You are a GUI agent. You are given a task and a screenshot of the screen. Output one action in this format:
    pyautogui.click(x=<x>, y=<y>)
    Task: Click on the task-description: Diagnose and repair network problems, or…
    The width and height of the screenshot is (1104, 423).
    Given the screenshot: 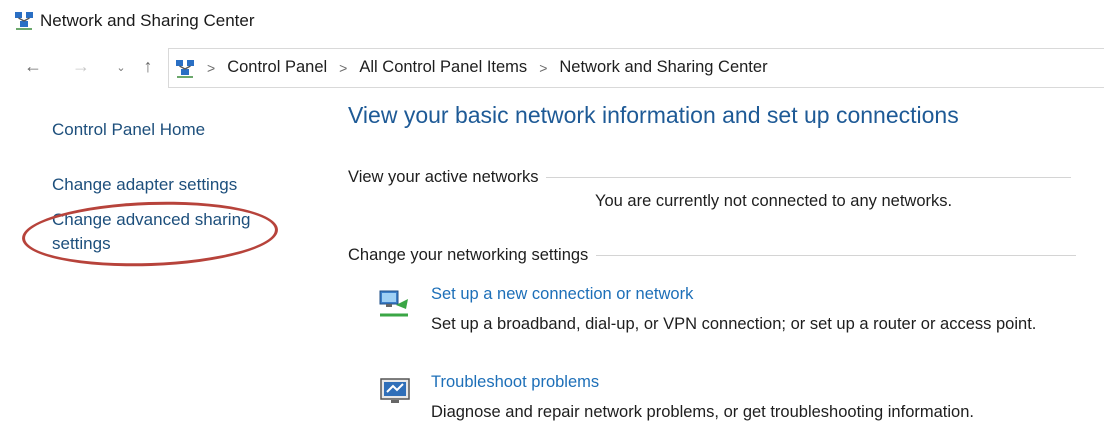 What is the action you would take?
    pyautogui.click(x=702, y=412)
    